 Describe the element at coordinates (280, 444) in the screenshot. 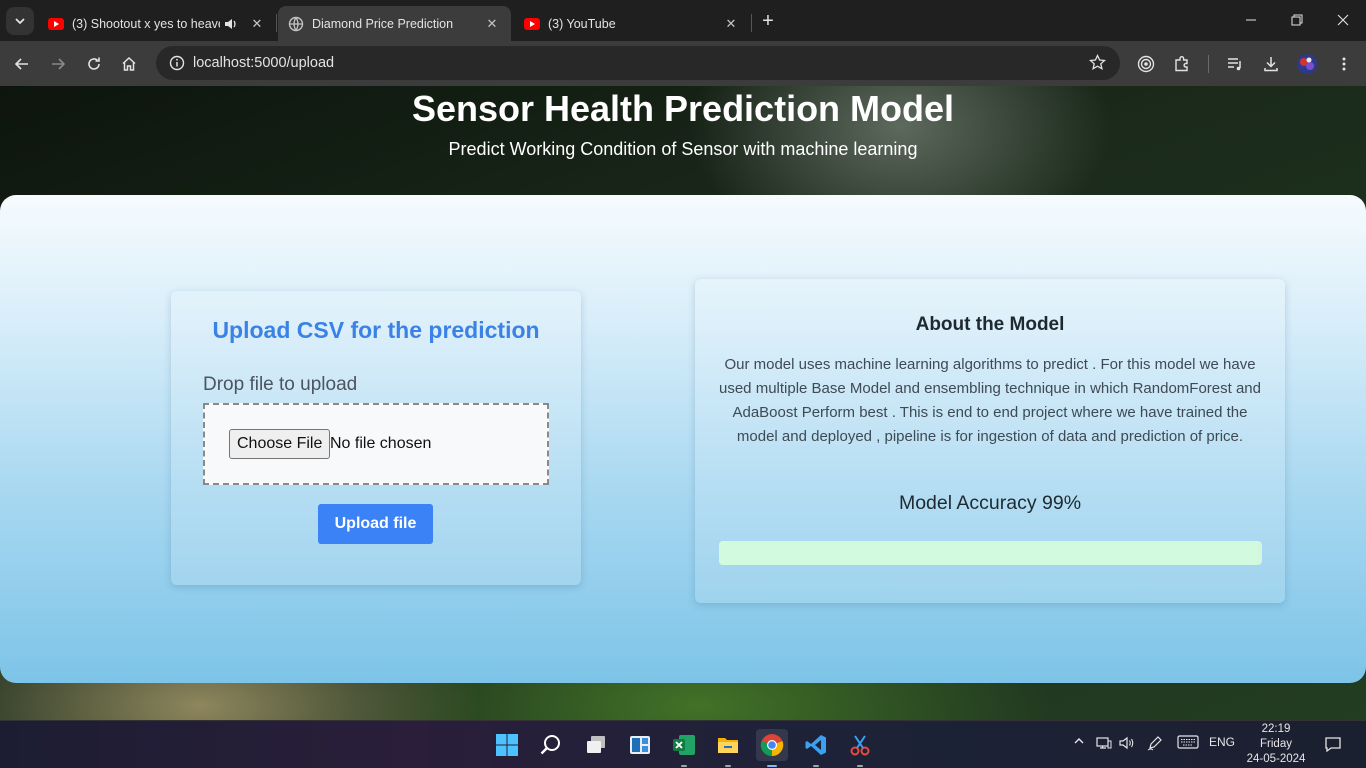

I see `choose-file-button: Choose File` at that location.